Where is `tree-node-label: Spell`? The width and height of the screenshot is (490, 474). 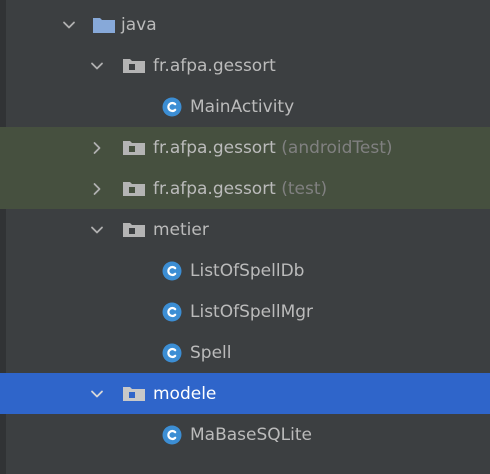
tree-node-label: Spell is located at coordinates (211, 352).